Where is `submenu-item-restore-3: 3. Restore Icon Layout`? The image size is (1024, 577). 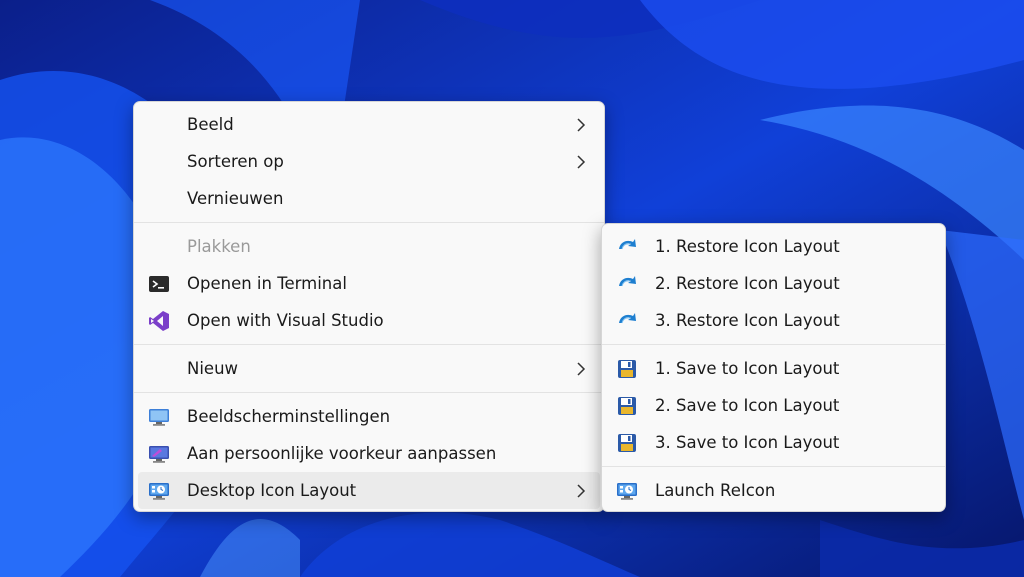 submenu-item-restore-3: 3. Restore Icon Layout is located at coordinates (773, 320).